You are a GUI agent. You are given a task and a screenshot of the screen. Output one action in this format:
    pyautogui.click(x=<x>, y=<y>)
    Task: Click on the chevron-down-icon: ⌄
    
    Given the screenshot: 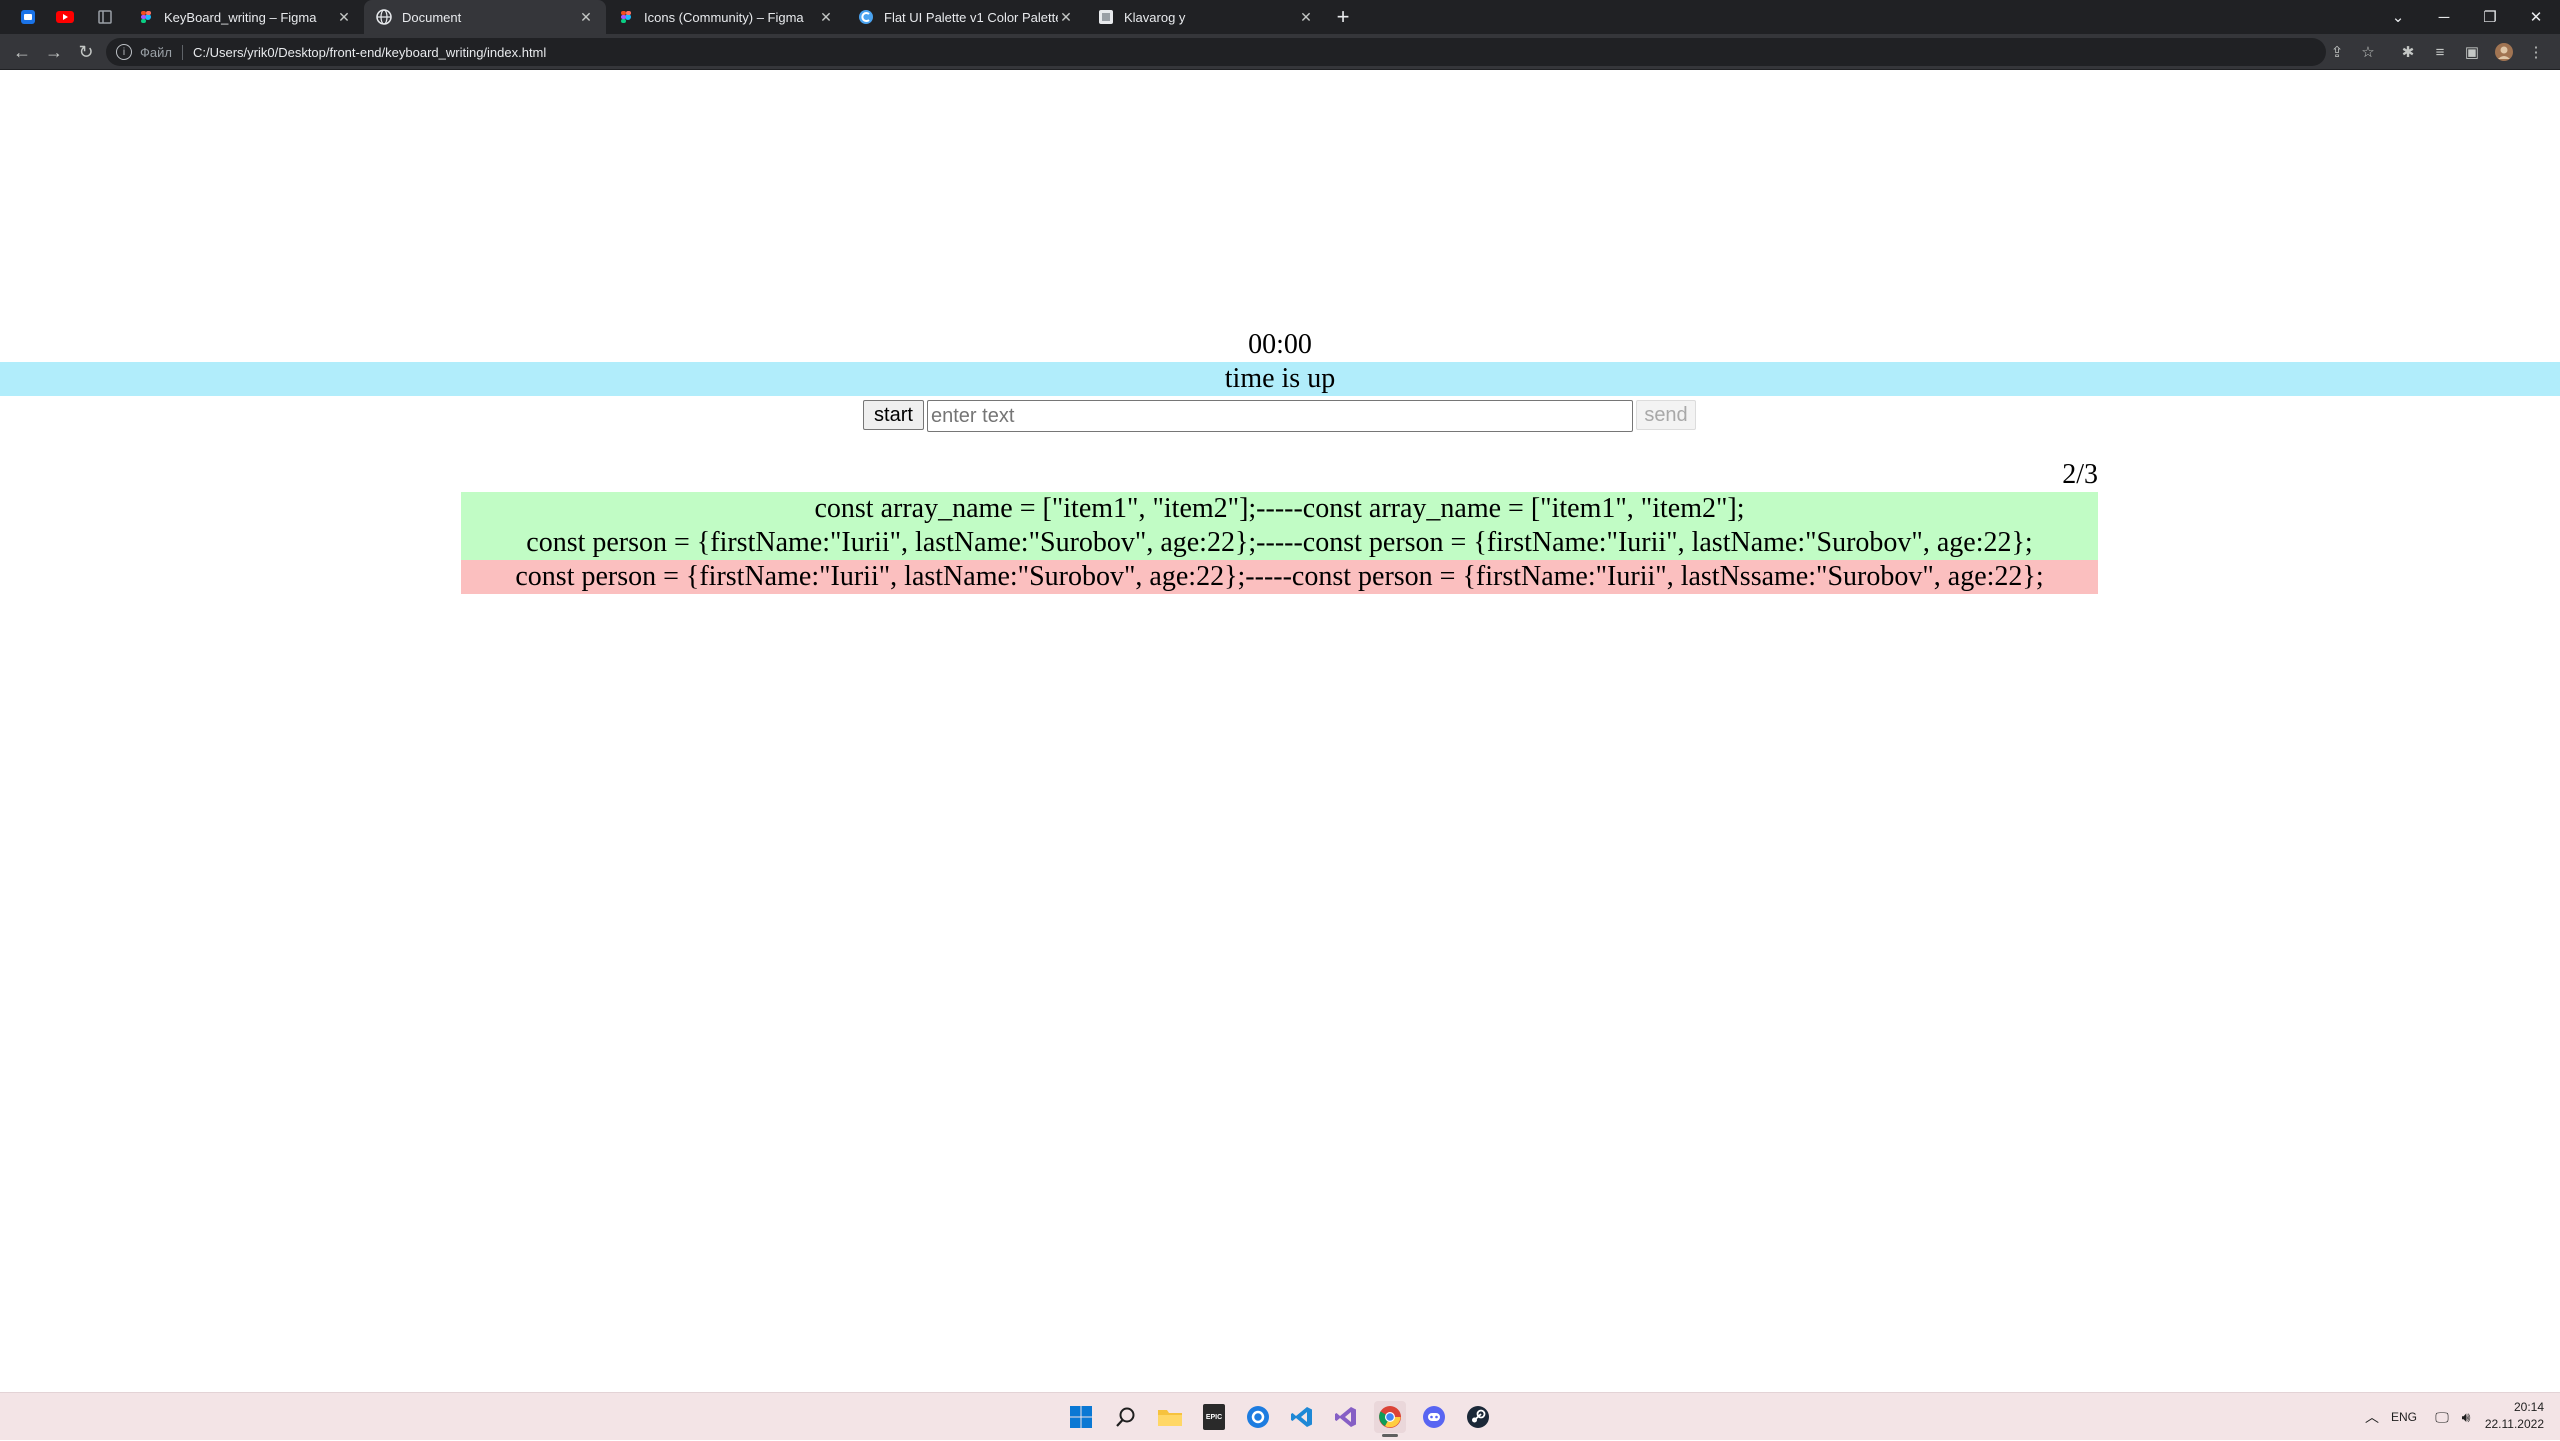 What is the action you would take?
    pyautogui.click(x=2398, y=17)
    